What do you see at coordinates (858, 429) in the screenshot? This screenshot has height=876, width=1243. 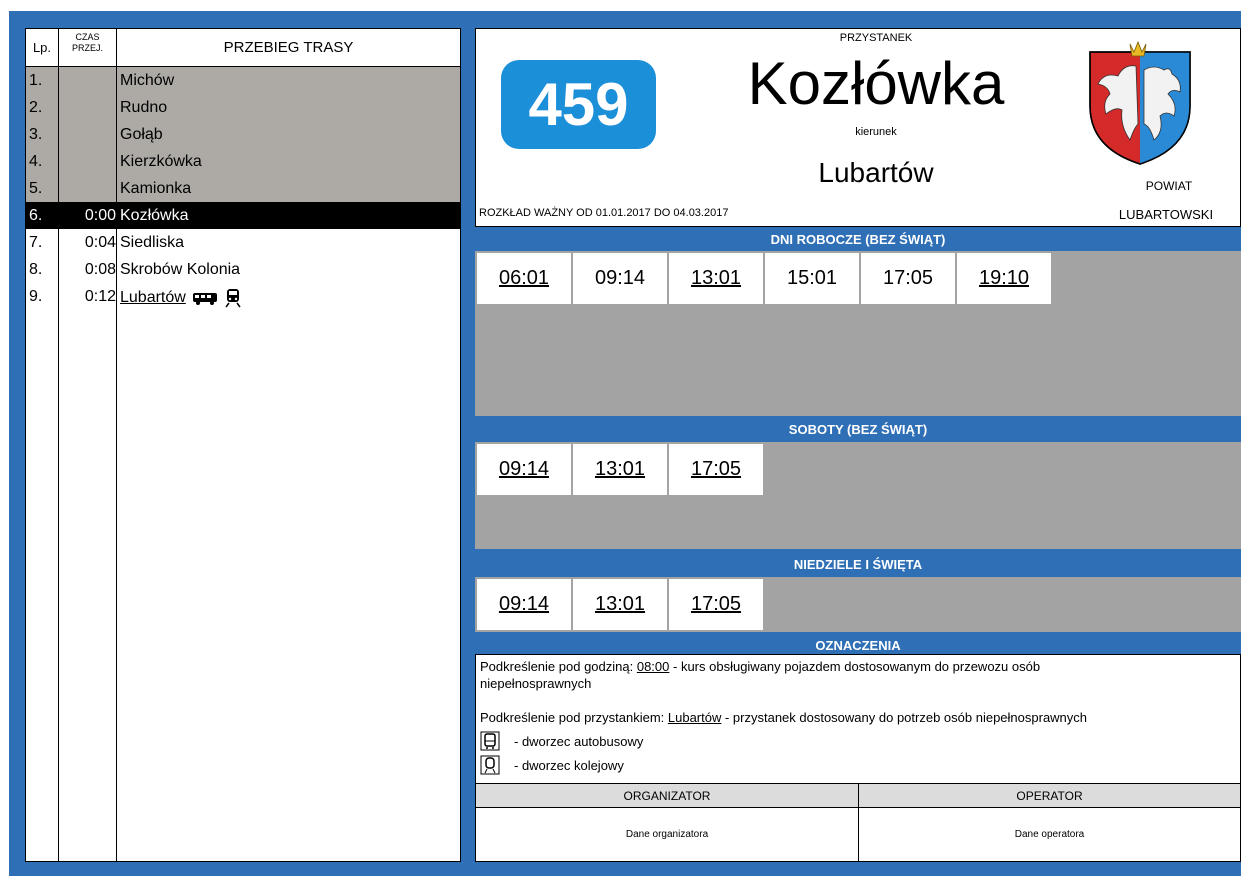 I see `saturdays-title: SOBOTY (BEZ ŚWIĄT)` at bounding box center [858, 429].